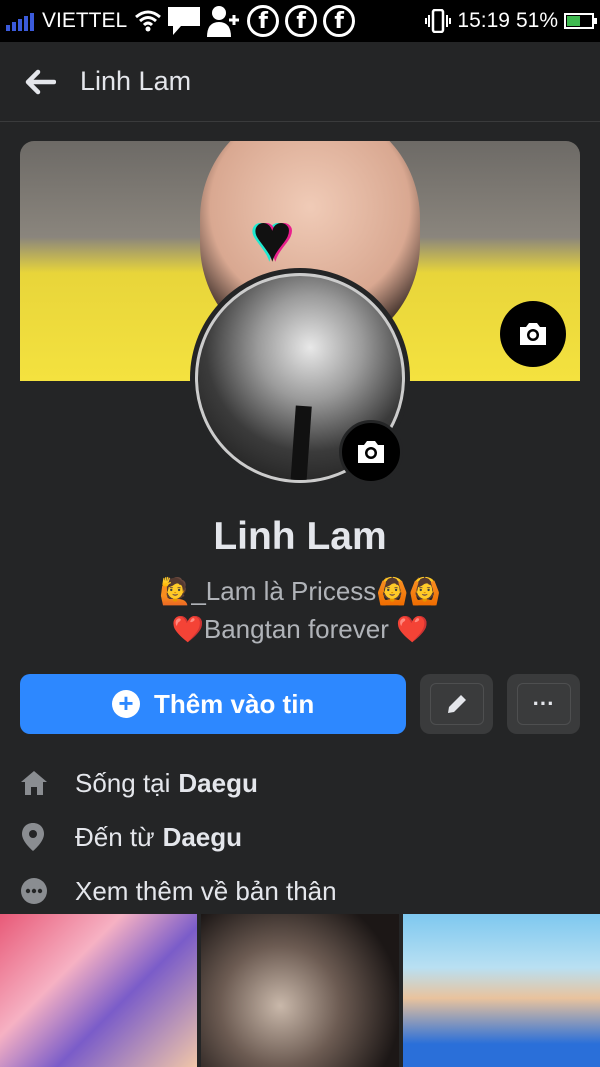 The height and width of the screenshot is (1067, 600). What do you see at coordinates (234, 703) in the screenshot?
I see `add-to-story-label: Thêm vào tin` at bounding box center [234, 703].